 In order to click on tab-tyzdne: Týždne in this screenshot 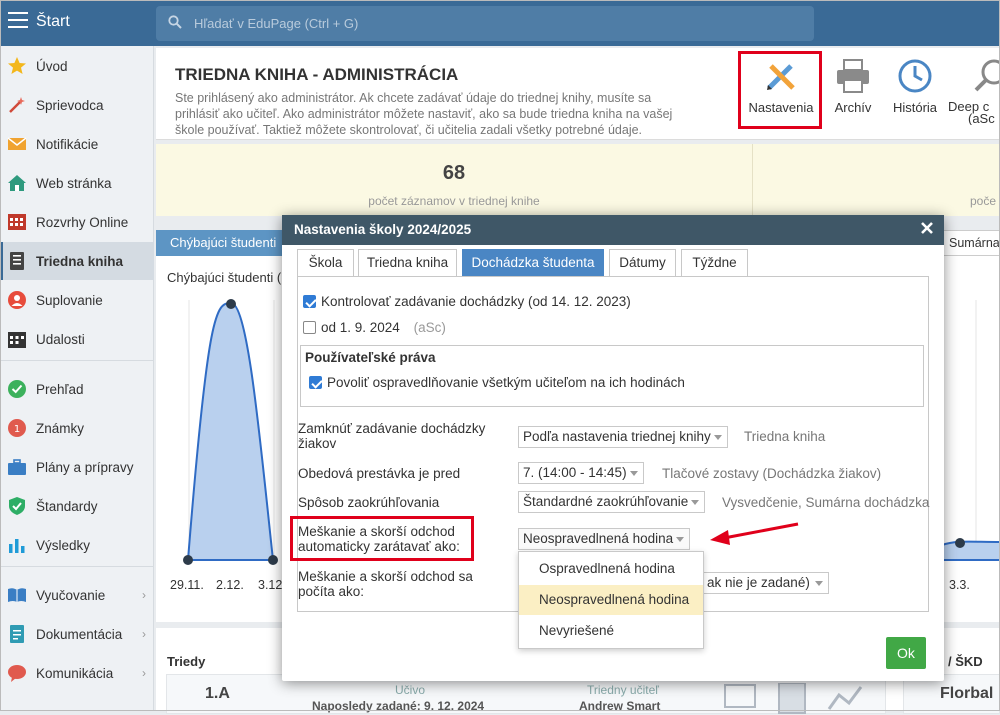, I will do `click(714, 262)`.